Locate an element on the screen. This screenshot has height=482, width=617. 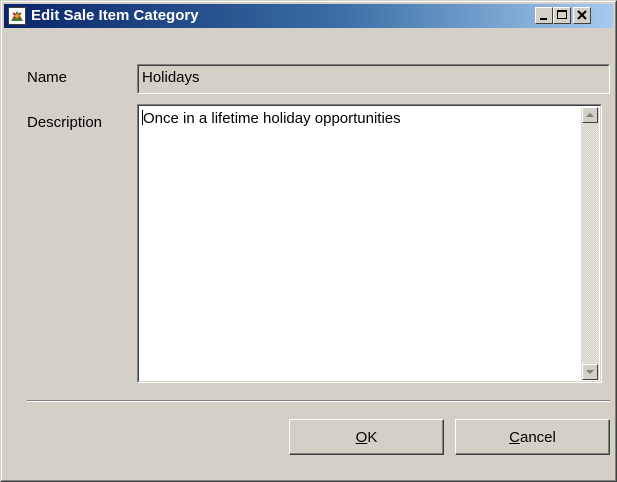
cancel-button-label: Cancel is located at coordinates (532, 437).